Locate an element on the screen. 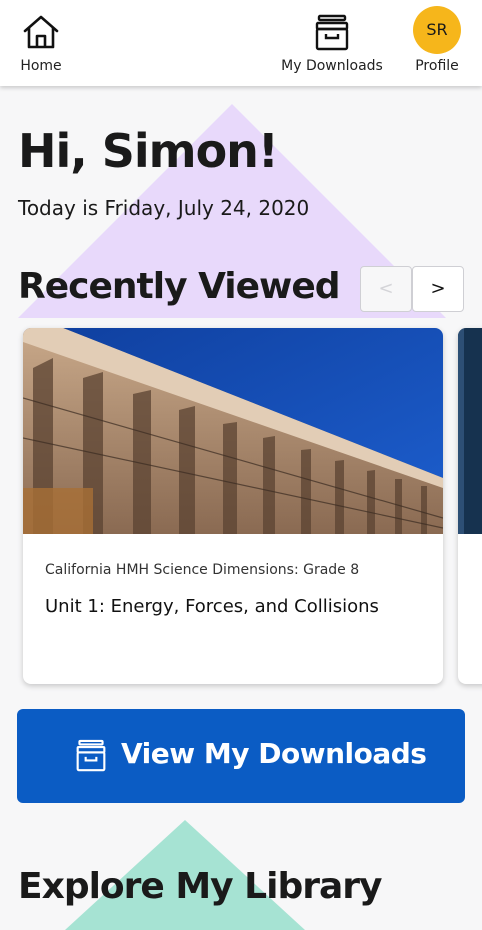 The width and height of the screenshot is (482, 930). view-my-downloads-button: View My Downloads is located at coordinates (241, 756).